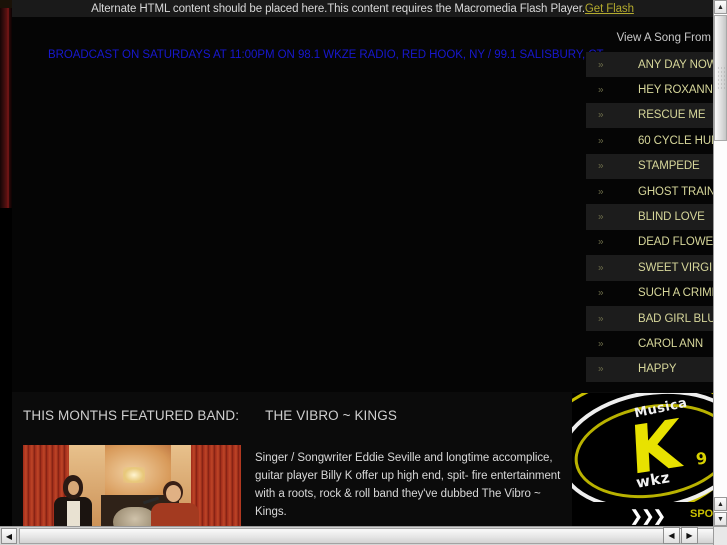  I want to click on song-title: HAPPY, so click(657, 369).